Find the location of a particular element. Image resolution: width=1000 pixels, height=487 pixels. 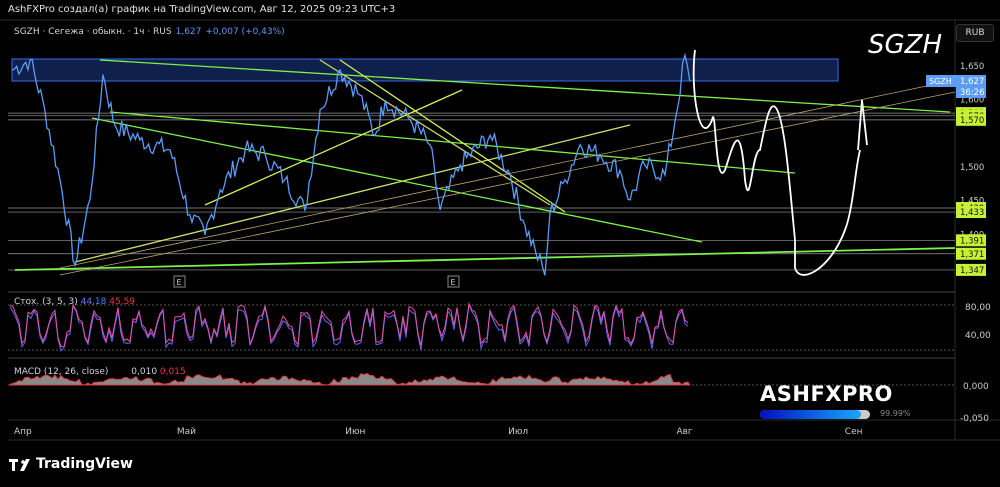

time-axis-tick: Июл is located at coordinates (518, 432).